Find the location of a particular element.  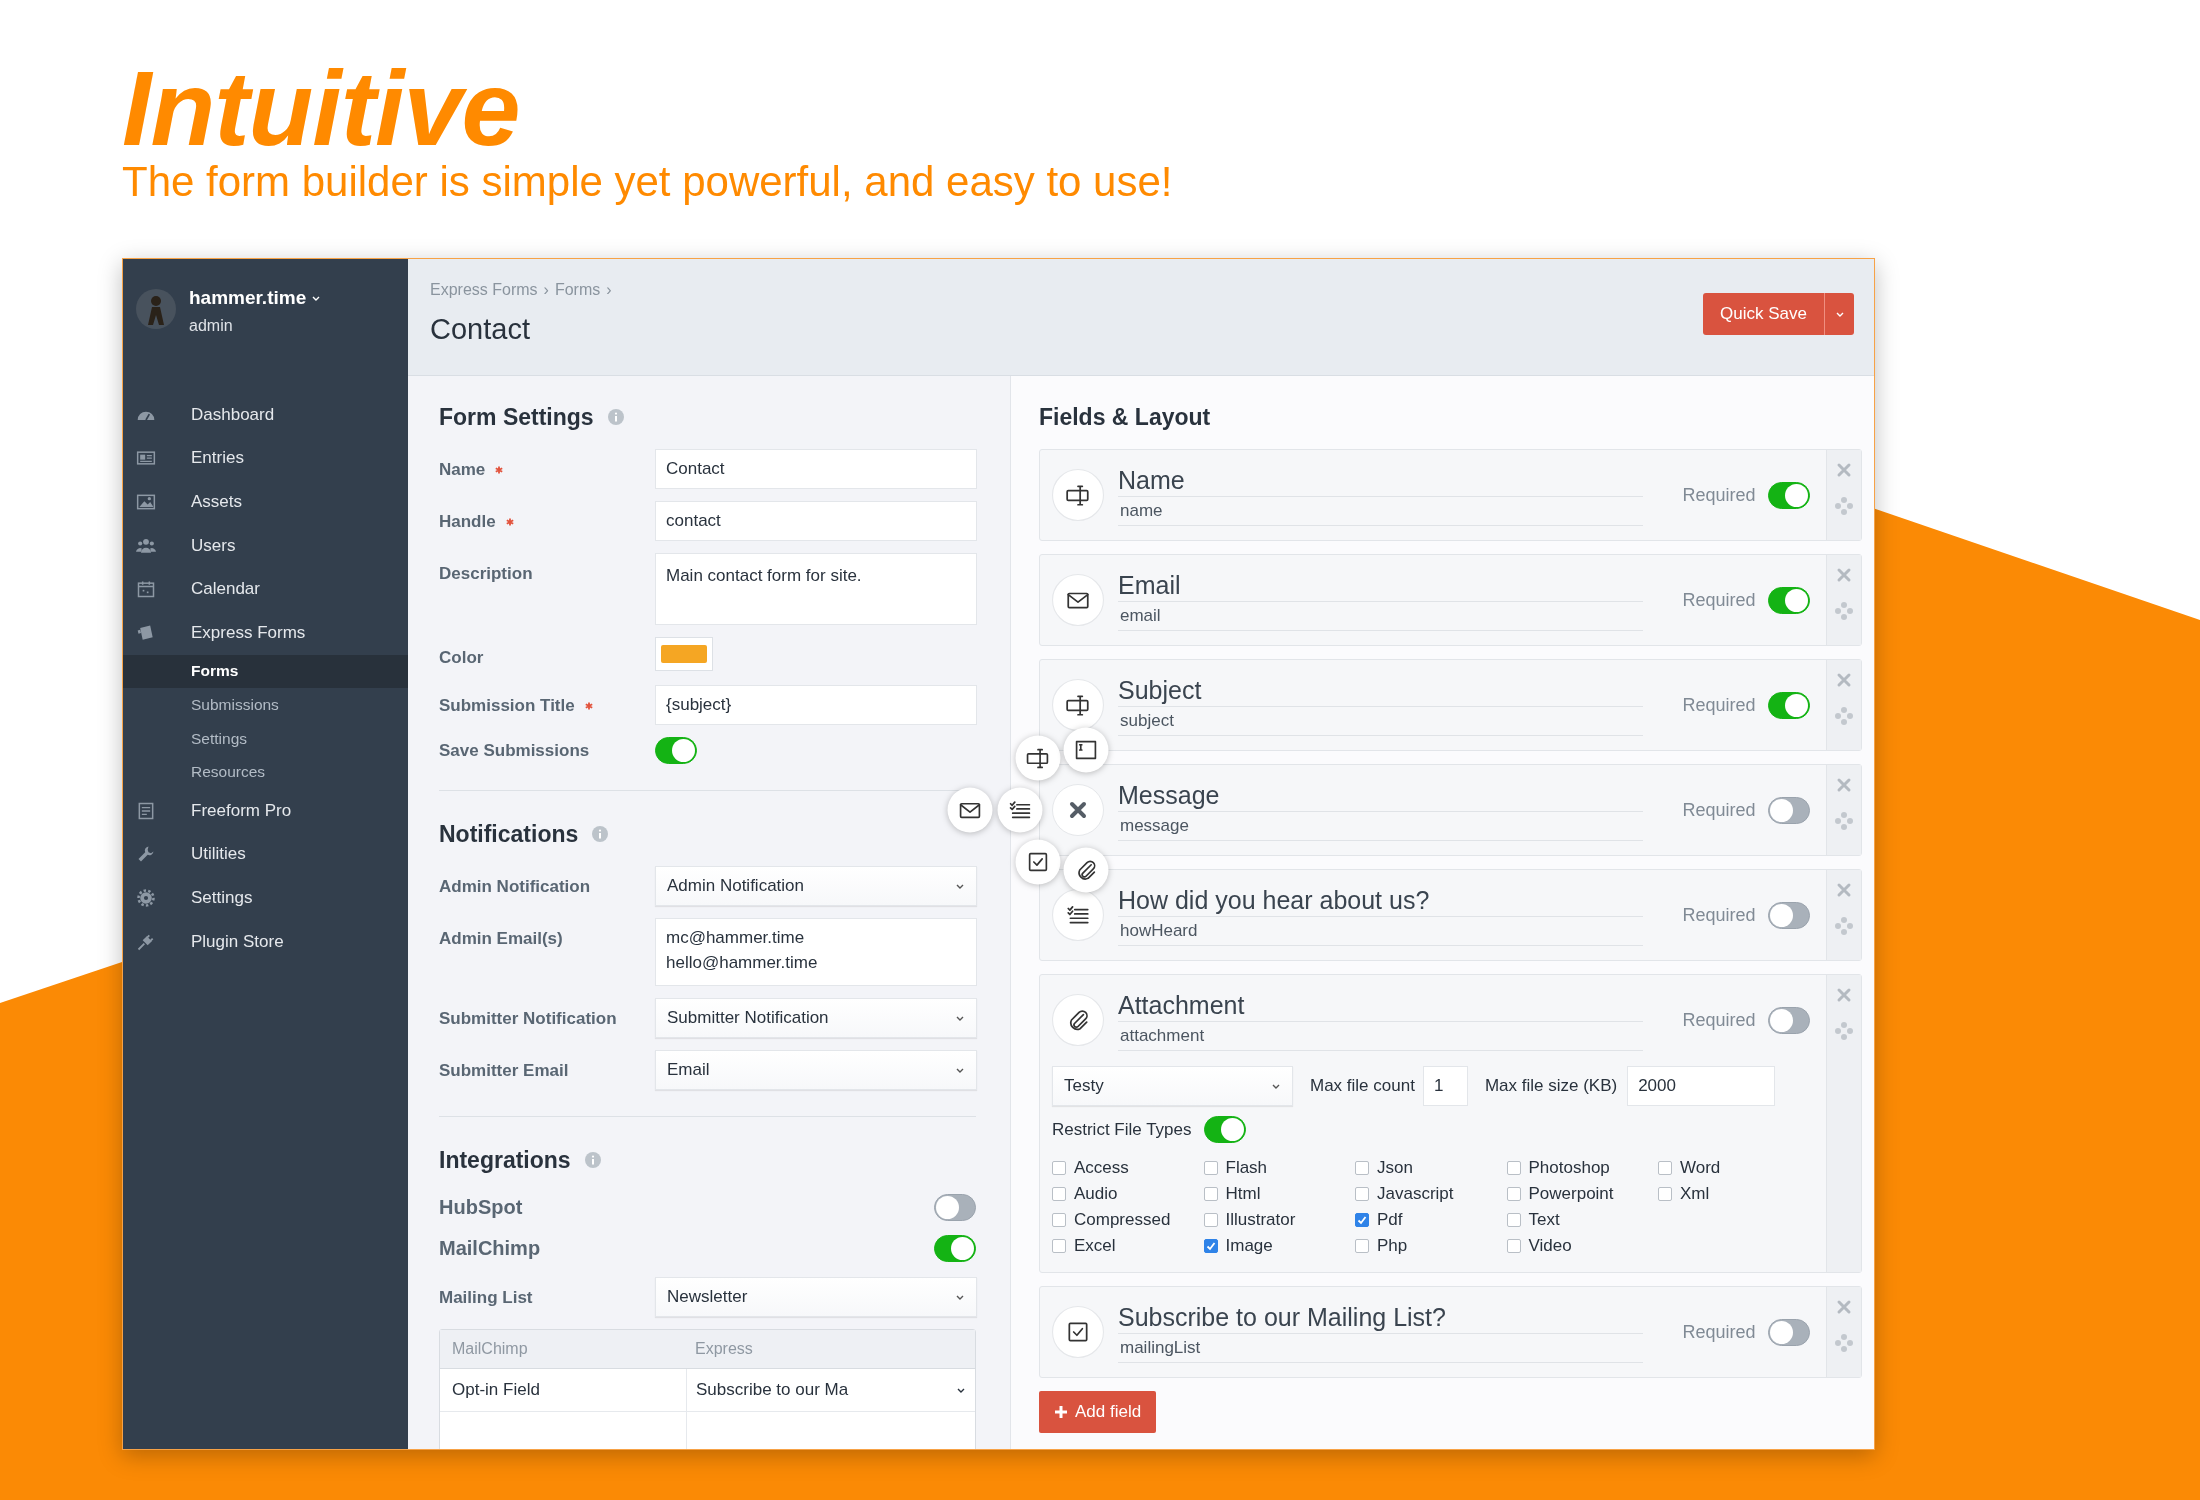

text-field: contact is located at coordinates (816, 521).